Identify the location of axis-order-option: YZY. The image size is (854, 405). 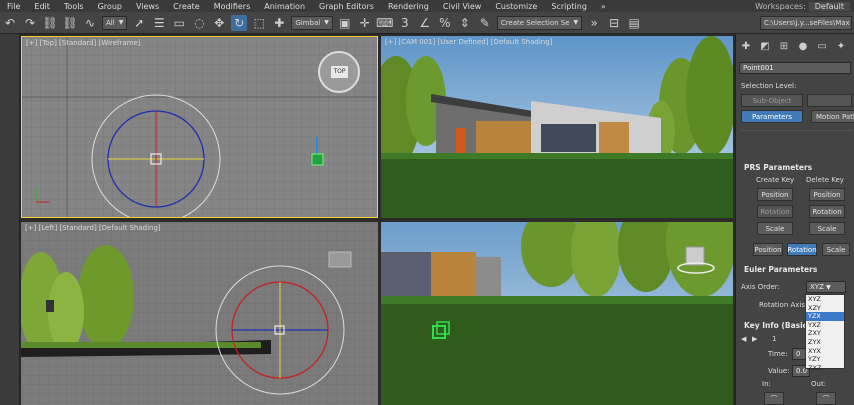
(825, 359).